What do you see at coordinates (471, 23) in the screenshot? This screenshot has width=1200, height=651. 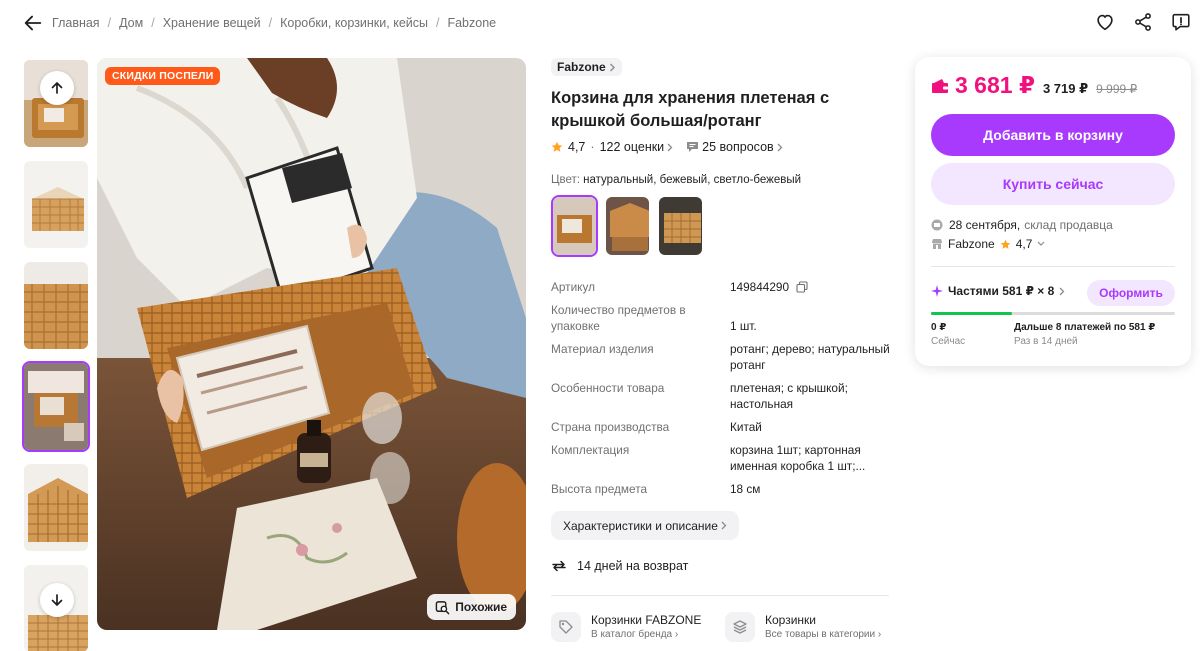 I see `breadcrumb-brand: Fabzone` at bounding box center [471, 23].